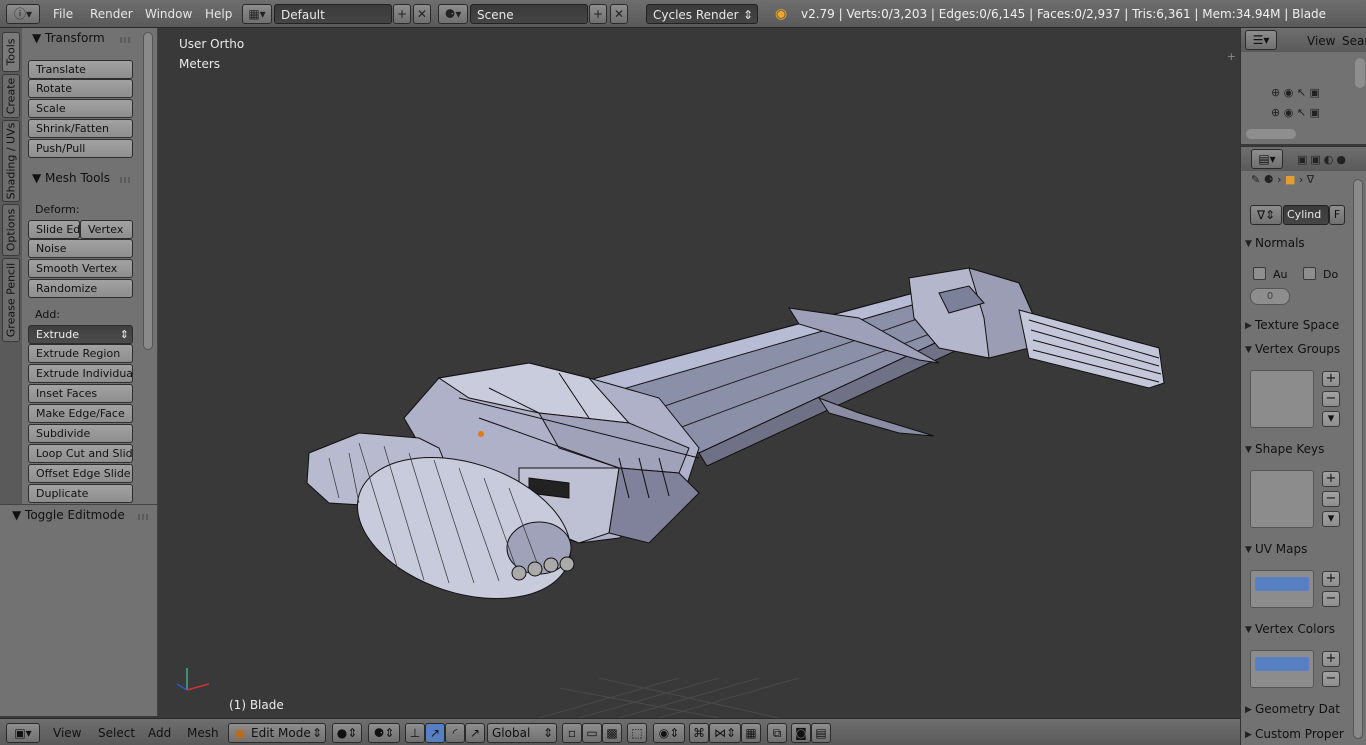 The height and width of the screenshot is (745, 1366). Describe the element at coordinates (106, 229) in the screenshot. I see `slide-vertex-button: Vertex` at that location.